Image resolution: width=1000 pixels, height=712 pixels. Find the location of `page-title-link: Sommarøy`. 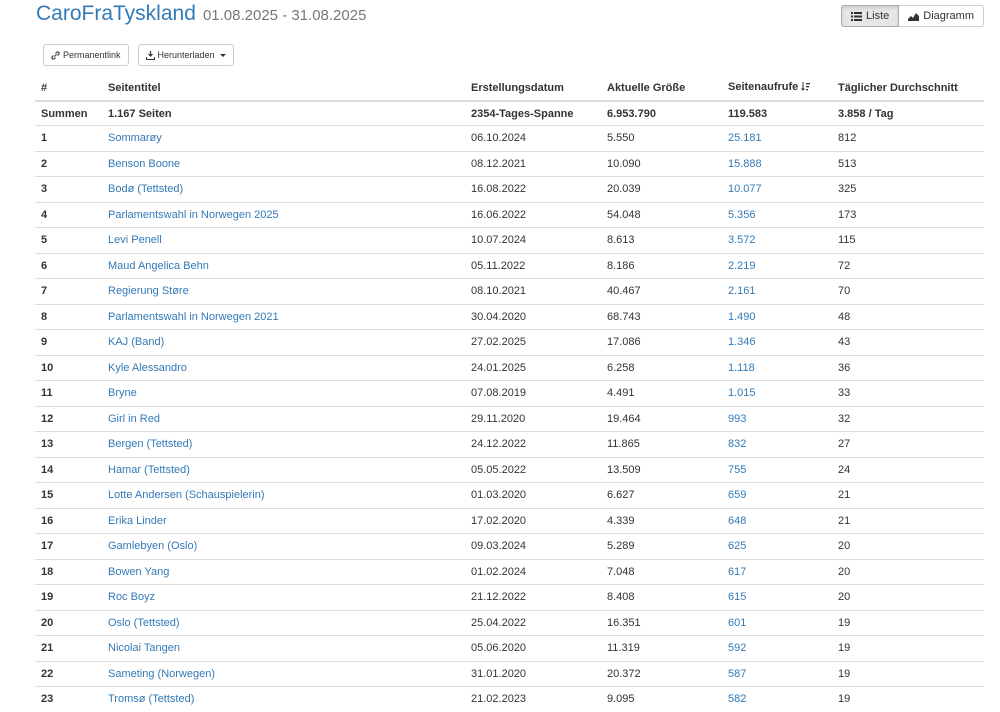

page-title-link: Sommarøy is located at coordinates (135, 138).